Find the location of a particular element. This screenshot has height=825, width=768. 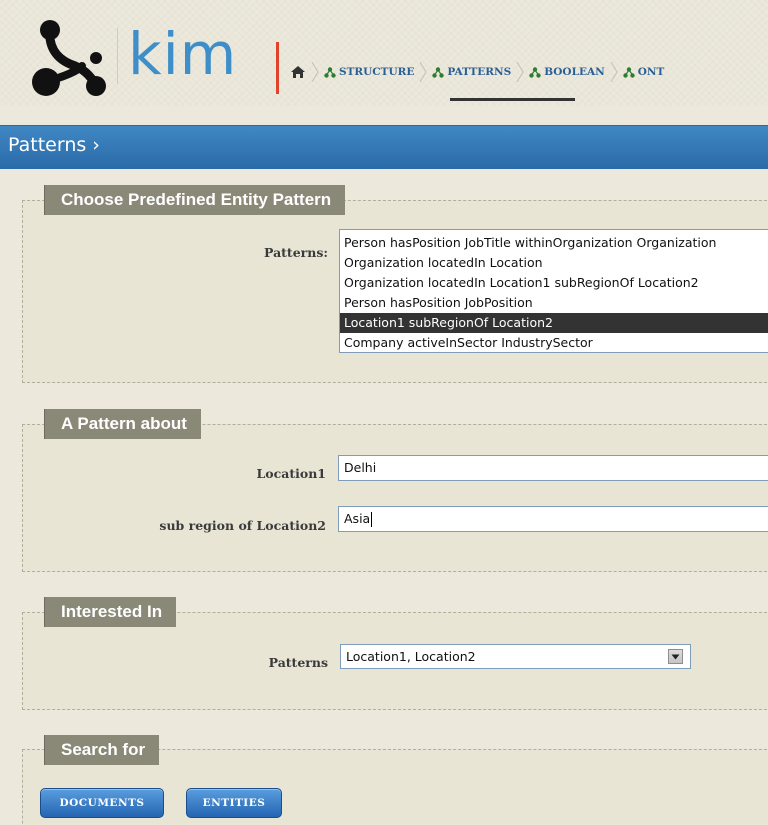

top-navigation: STRUCTURE PATTERNS BOOLEAN ONT is located at coordinates (477, 72).